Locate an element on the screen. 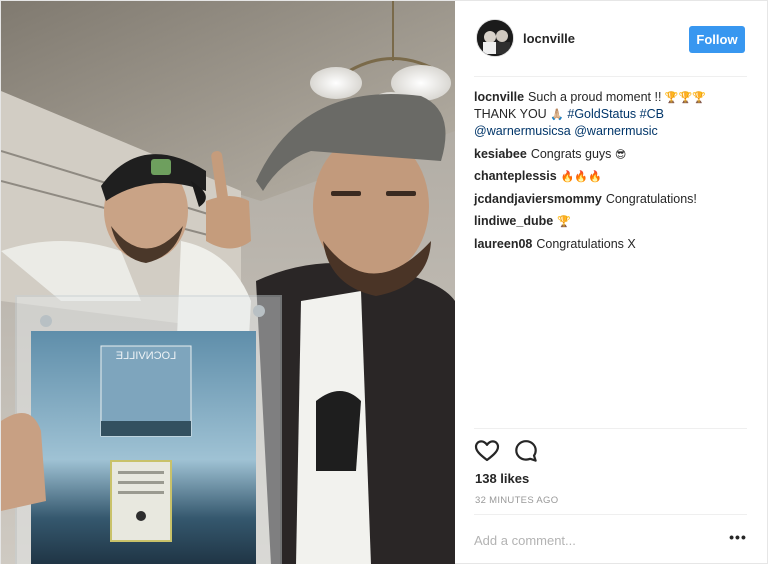 This screenshot has width=768, height=564. comment-username: lindiwe_dube is located at coordinates (513, 221).